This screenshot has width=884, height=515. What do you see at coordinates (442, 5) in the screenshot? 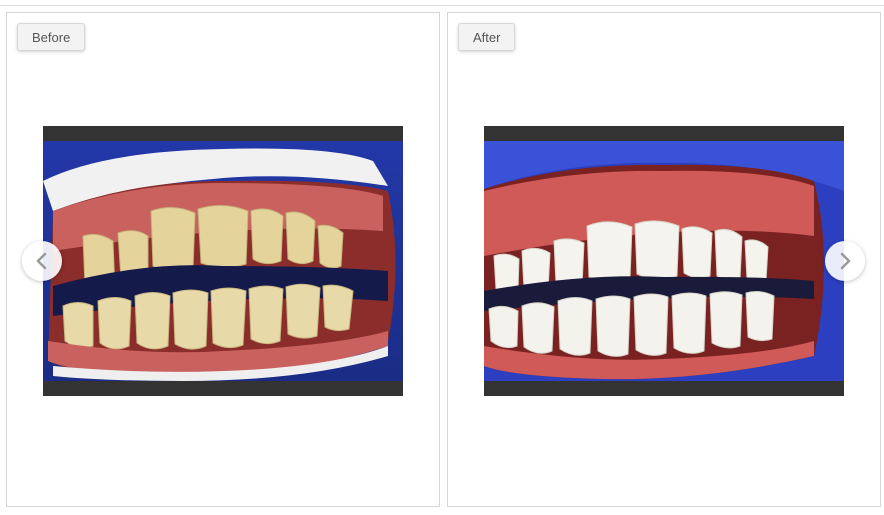
I see `top-divider` at bounding box center [442, 5].